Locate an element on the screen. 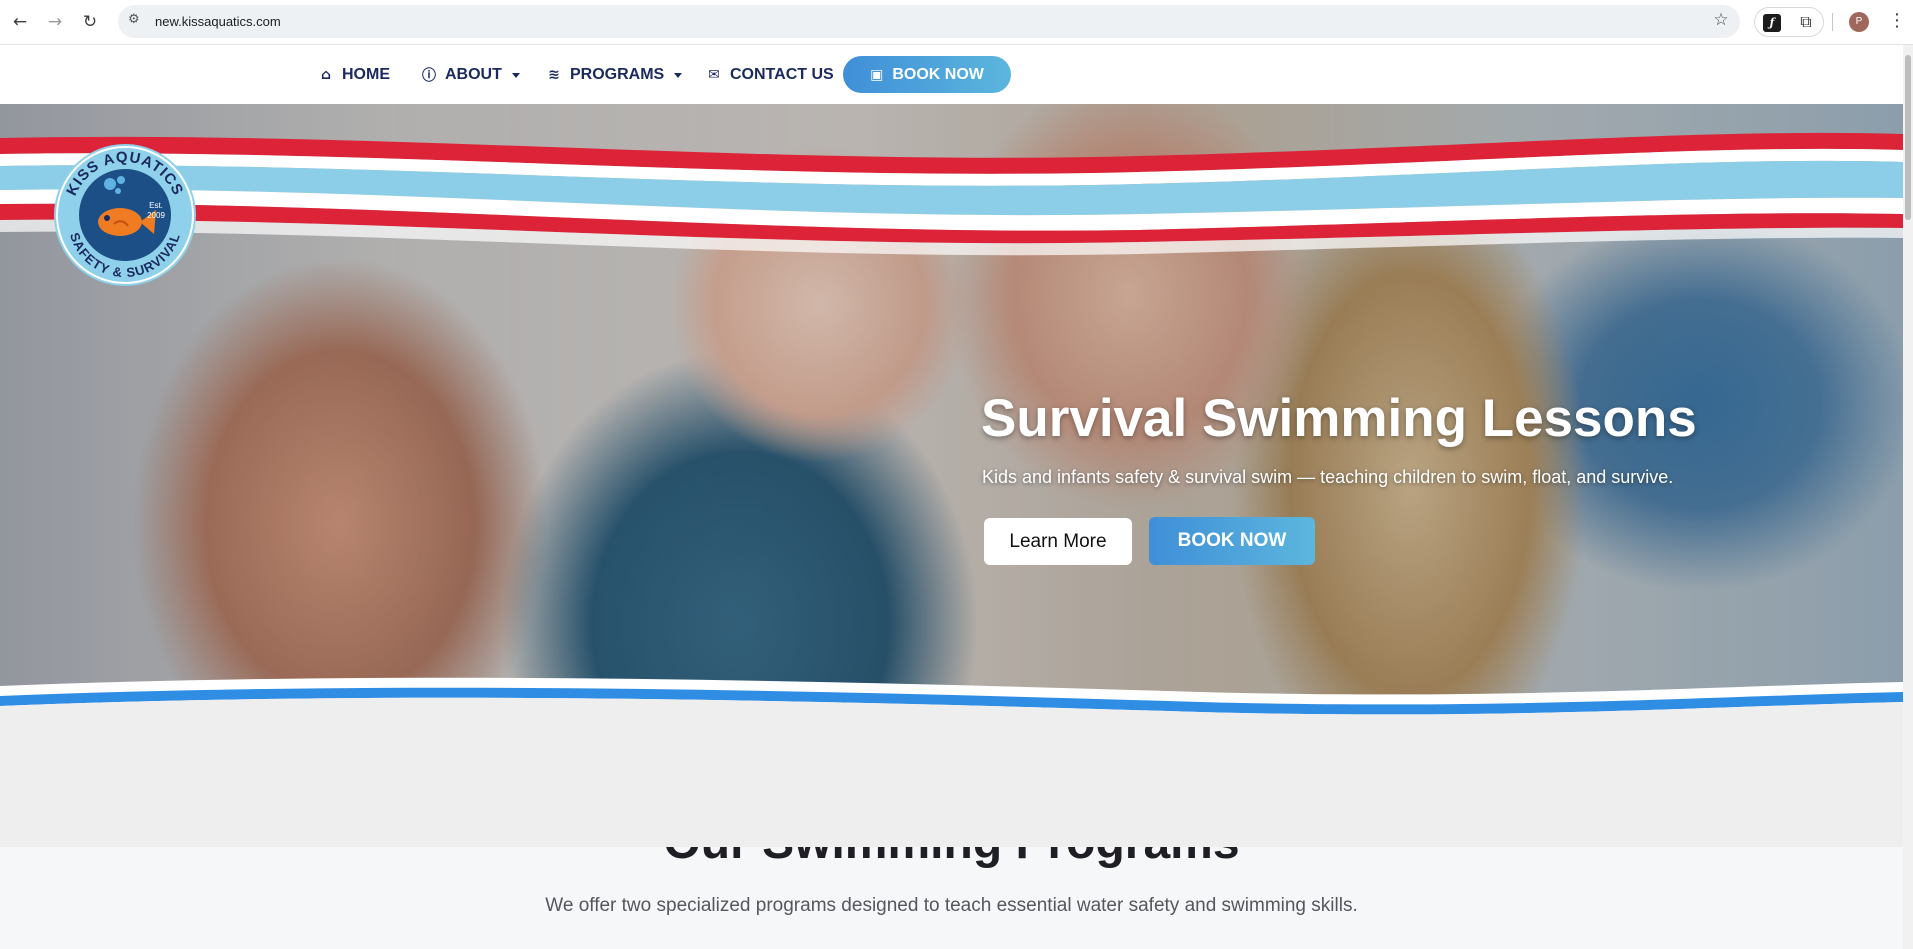 The image size is (1913, 949). browser-toolbar: ← → ↻ ⚙ new.kissaquatics.com ☆ ƒ ⧉ P ⋮ is located at coordinates (956, 22).